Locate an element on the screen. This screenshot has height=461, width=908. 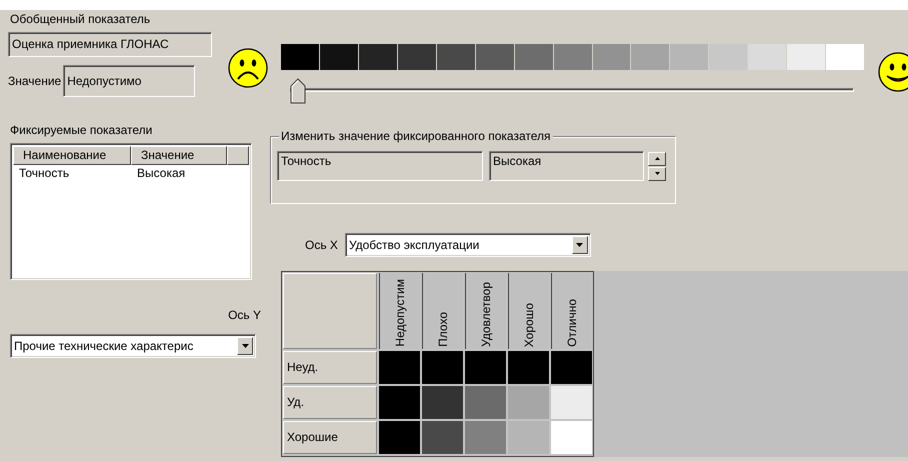
sad-face-icon is located at coordinates (248, 68).